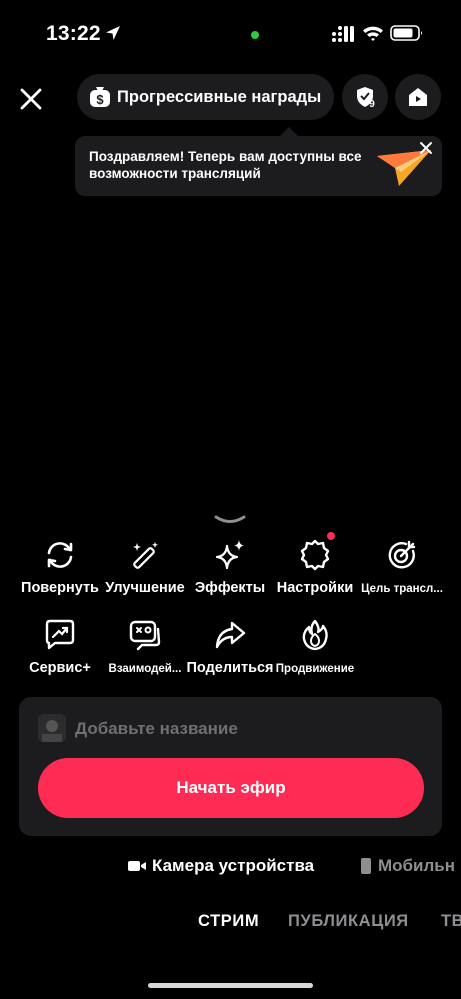 The width and height of the screenshot is (461, 999). I want to click on shield-icon: 9, so click(366, 98).